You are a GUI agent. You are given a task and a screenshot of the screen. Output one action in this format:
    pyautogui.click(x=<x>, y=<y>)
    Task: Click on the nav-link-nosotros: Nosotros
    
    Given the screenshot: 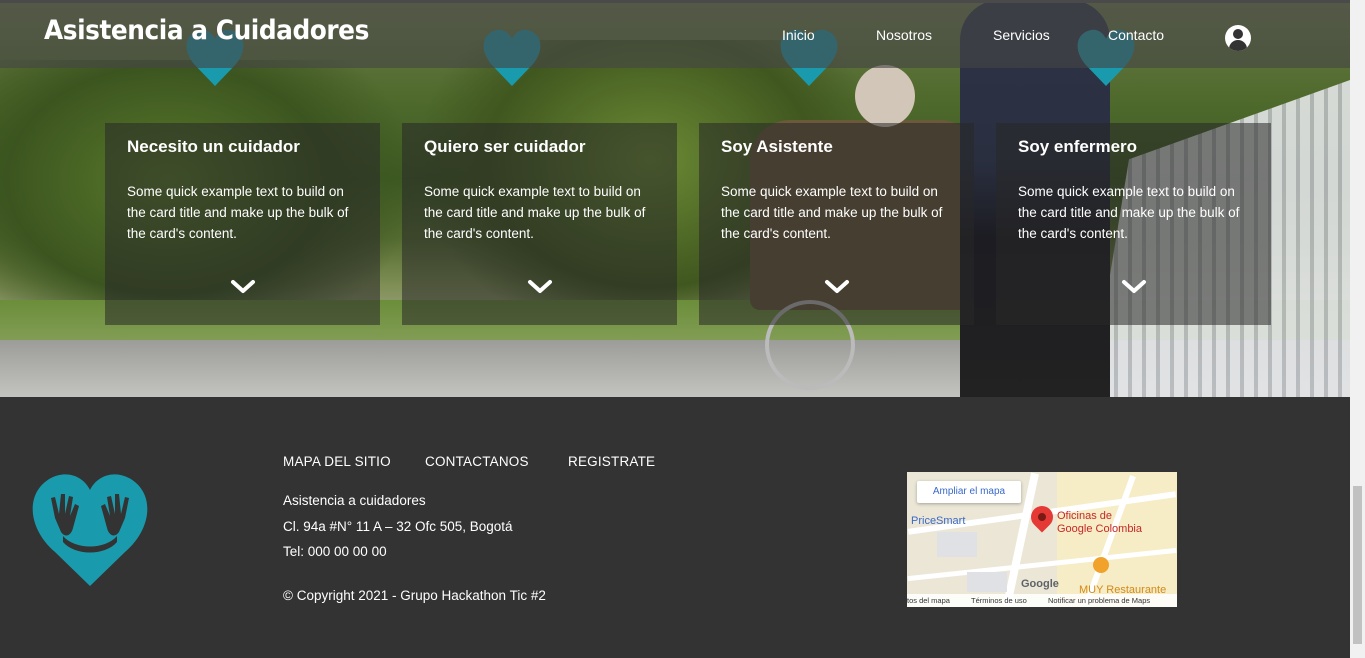 What is the action you would take?
    pyautogui.click(x=904, y=35)
    